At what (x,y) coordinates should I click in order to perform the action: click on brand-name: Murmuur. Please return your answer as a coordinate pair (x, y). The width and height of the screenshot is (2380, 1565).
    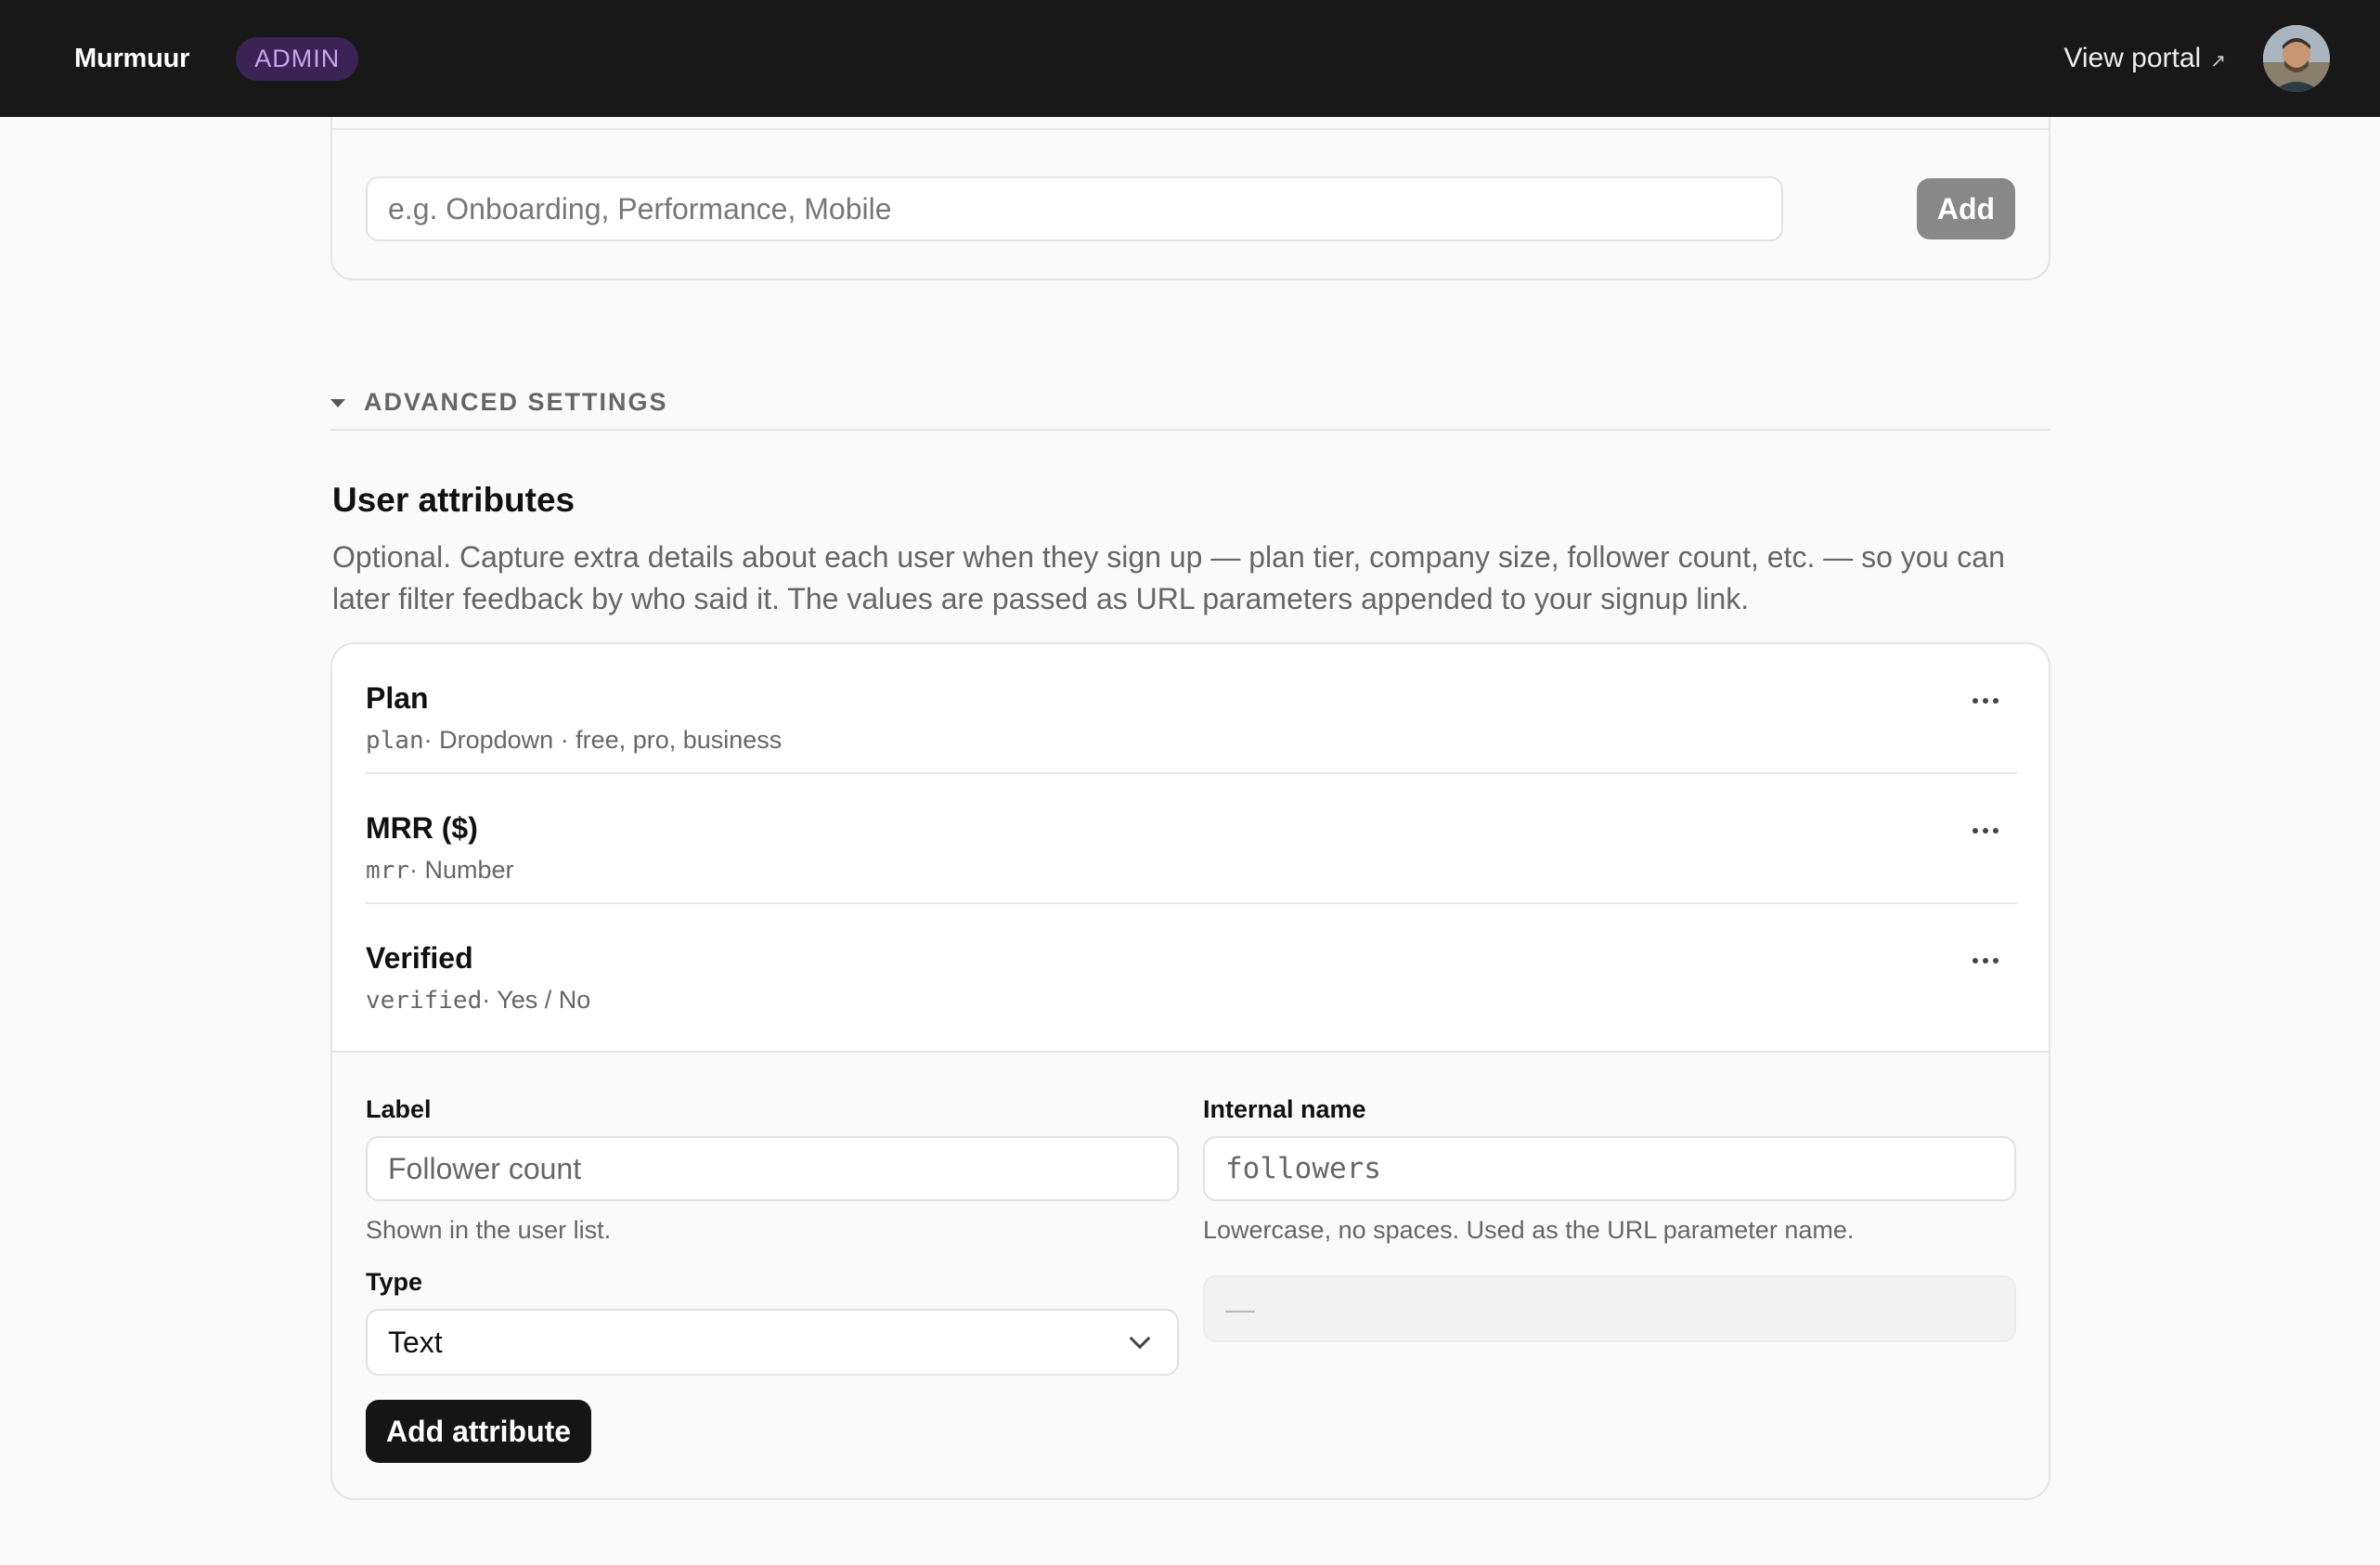
    Looking at the image, I should click on (131, 59).